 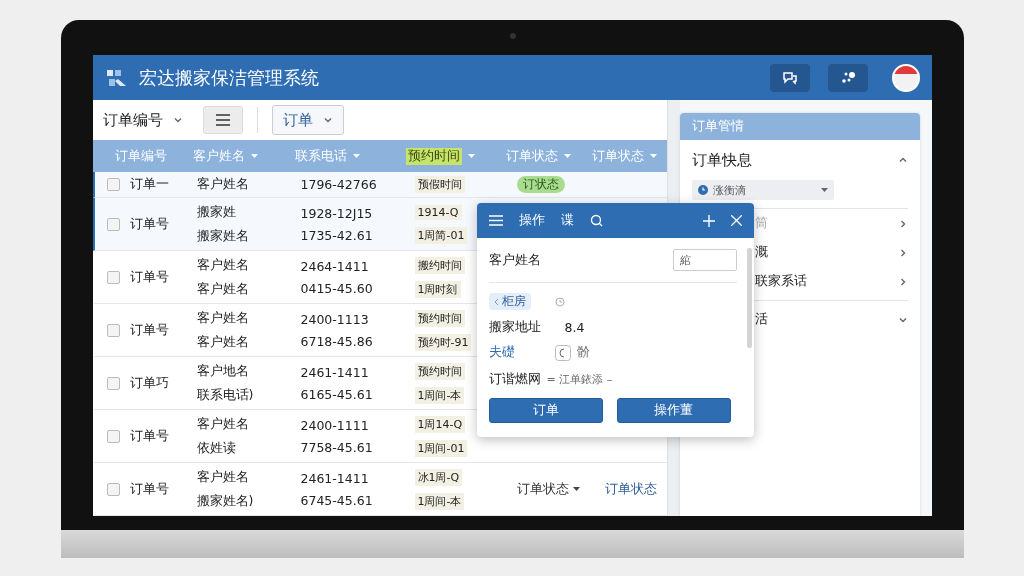 I want to click on time-chip: 预假时间, so click(x=439, y=184).